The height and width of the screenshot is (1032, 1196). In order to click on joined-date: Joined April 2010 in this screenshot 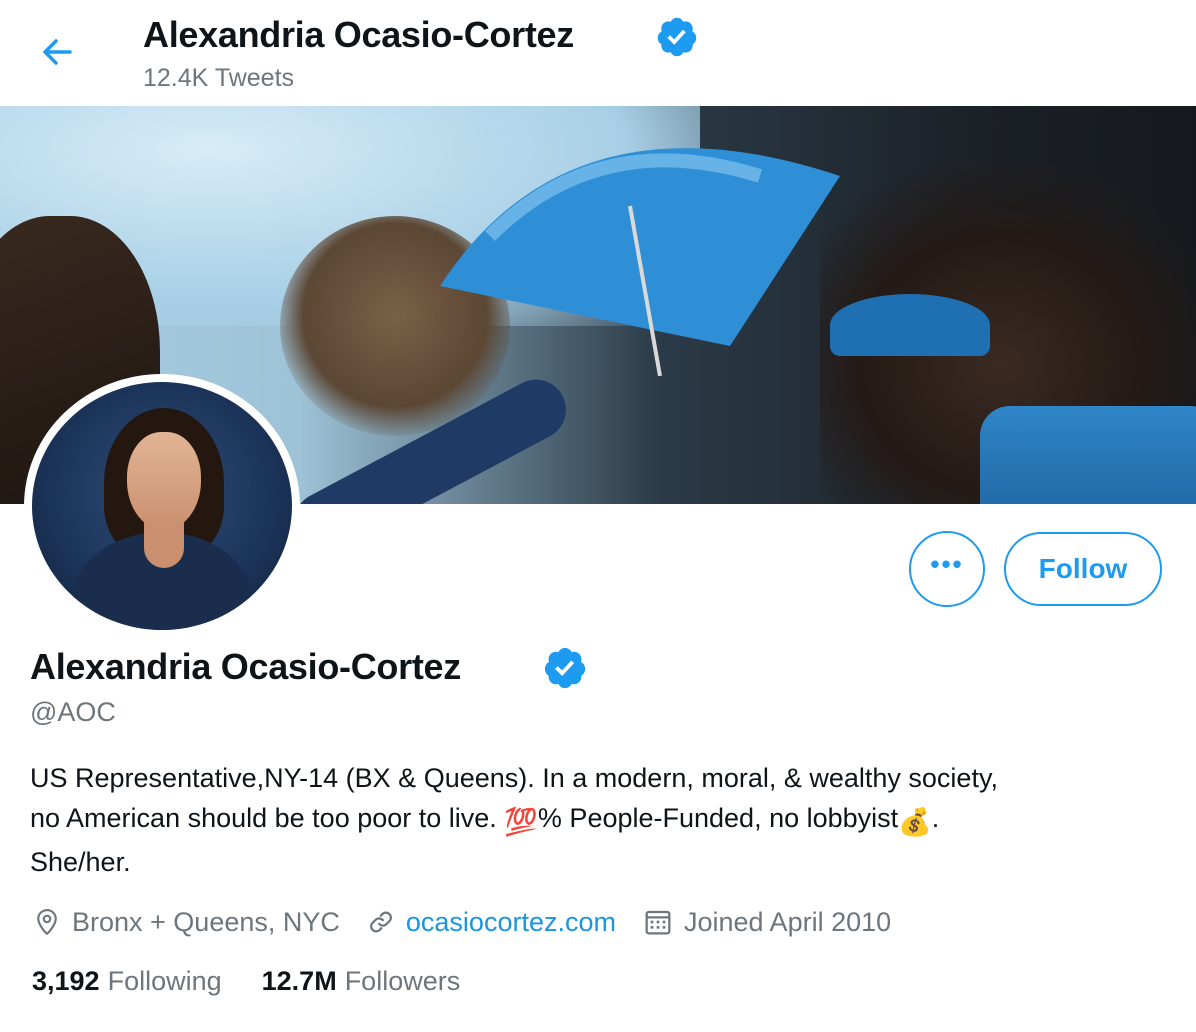, I will do `click(787, 921)`.